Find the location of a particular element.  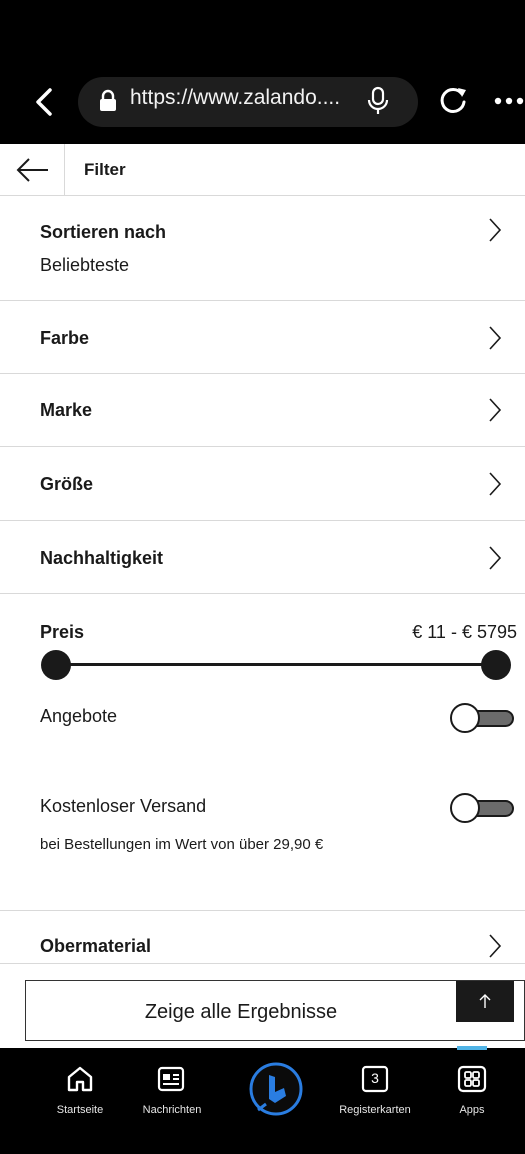

price-slider-track is located at coordinates (276, 664).